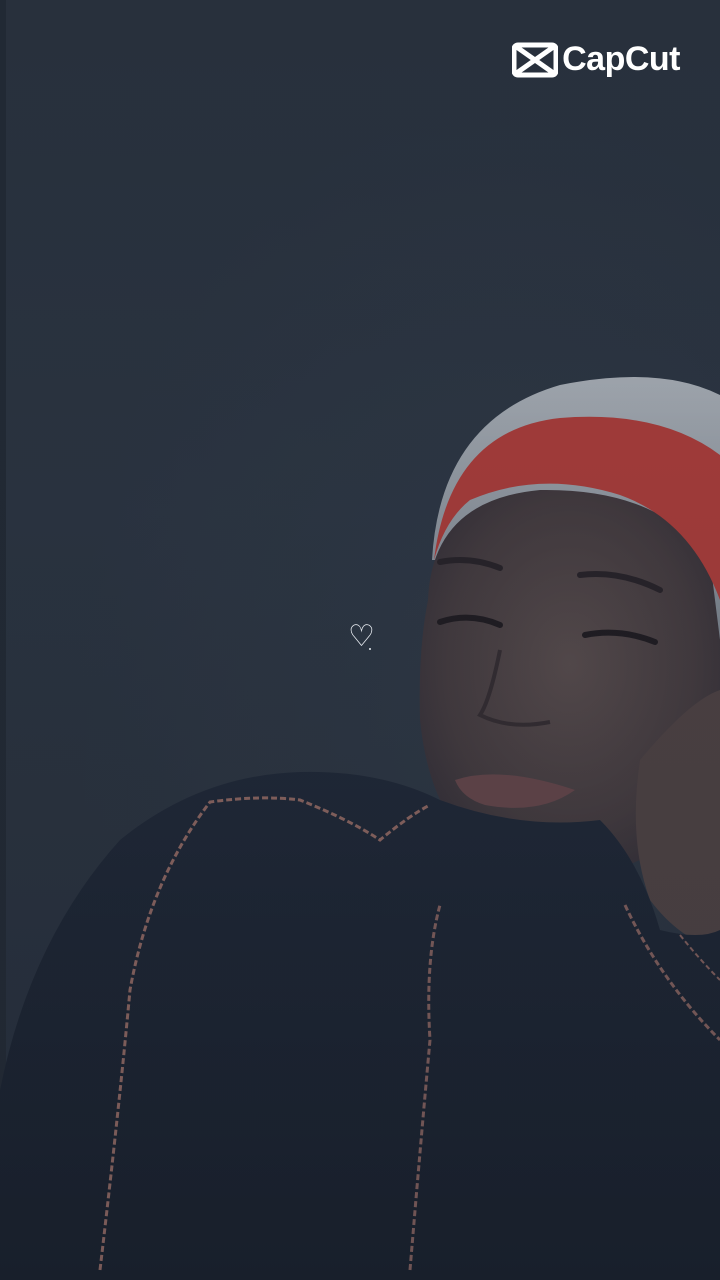 This screenshot has width=720, height=1280. I want to click on watermark-text: CapCut, so click(621, 59).